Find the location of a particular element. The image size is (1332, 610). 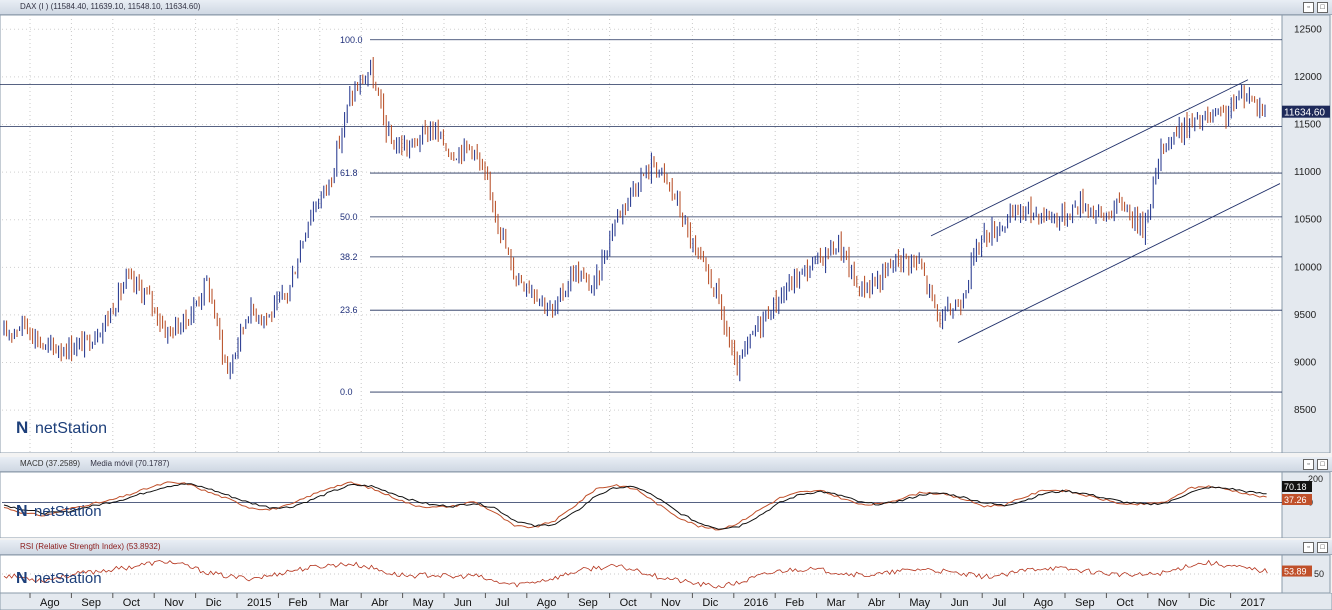

rsi-y-tick: 50 is located at coordinates (1319, 574).